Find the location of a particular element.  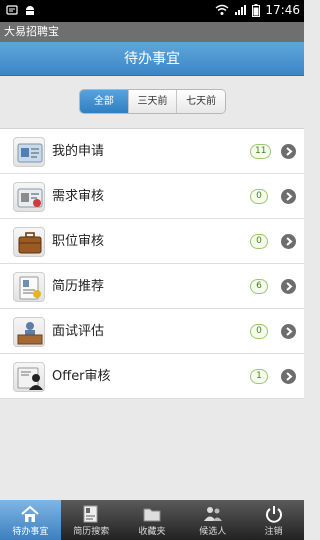

wifi-icon is located at coordinates (222, 9).